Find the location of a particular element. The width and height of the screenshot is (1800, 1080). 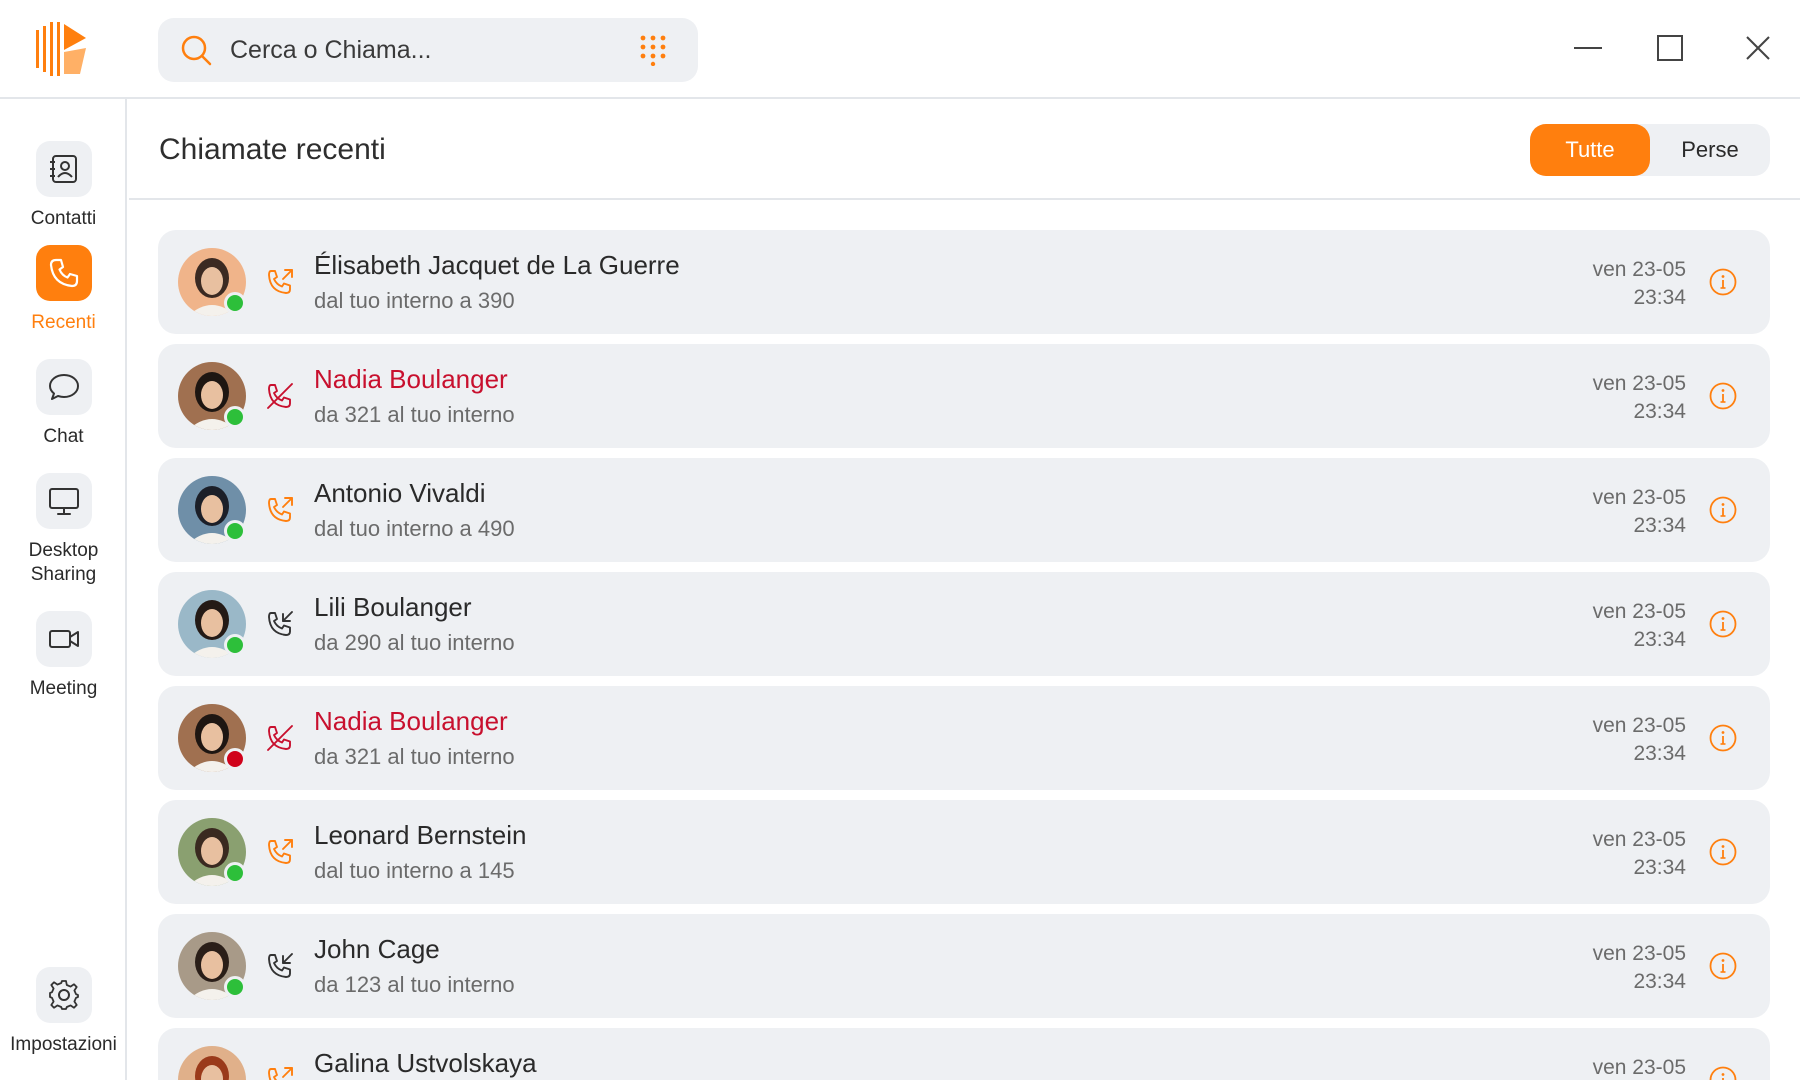

maximize-icon is located at coordinates (1670, 48).